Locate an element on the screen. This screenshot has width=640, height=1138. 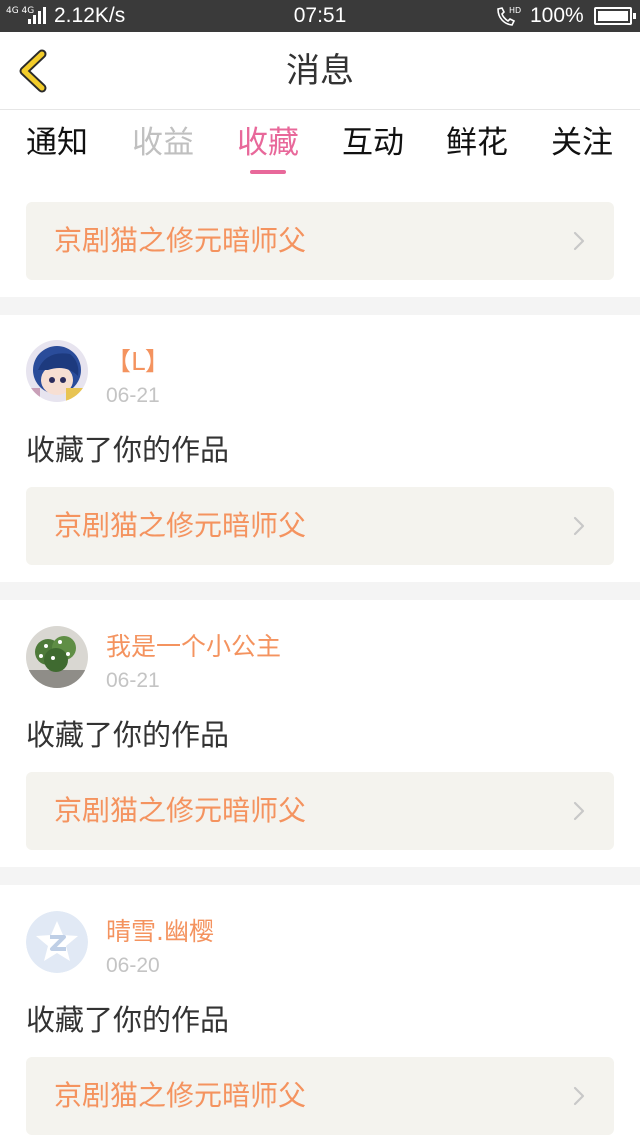
battery-percent: 100% is located at coordinates (557, 15).